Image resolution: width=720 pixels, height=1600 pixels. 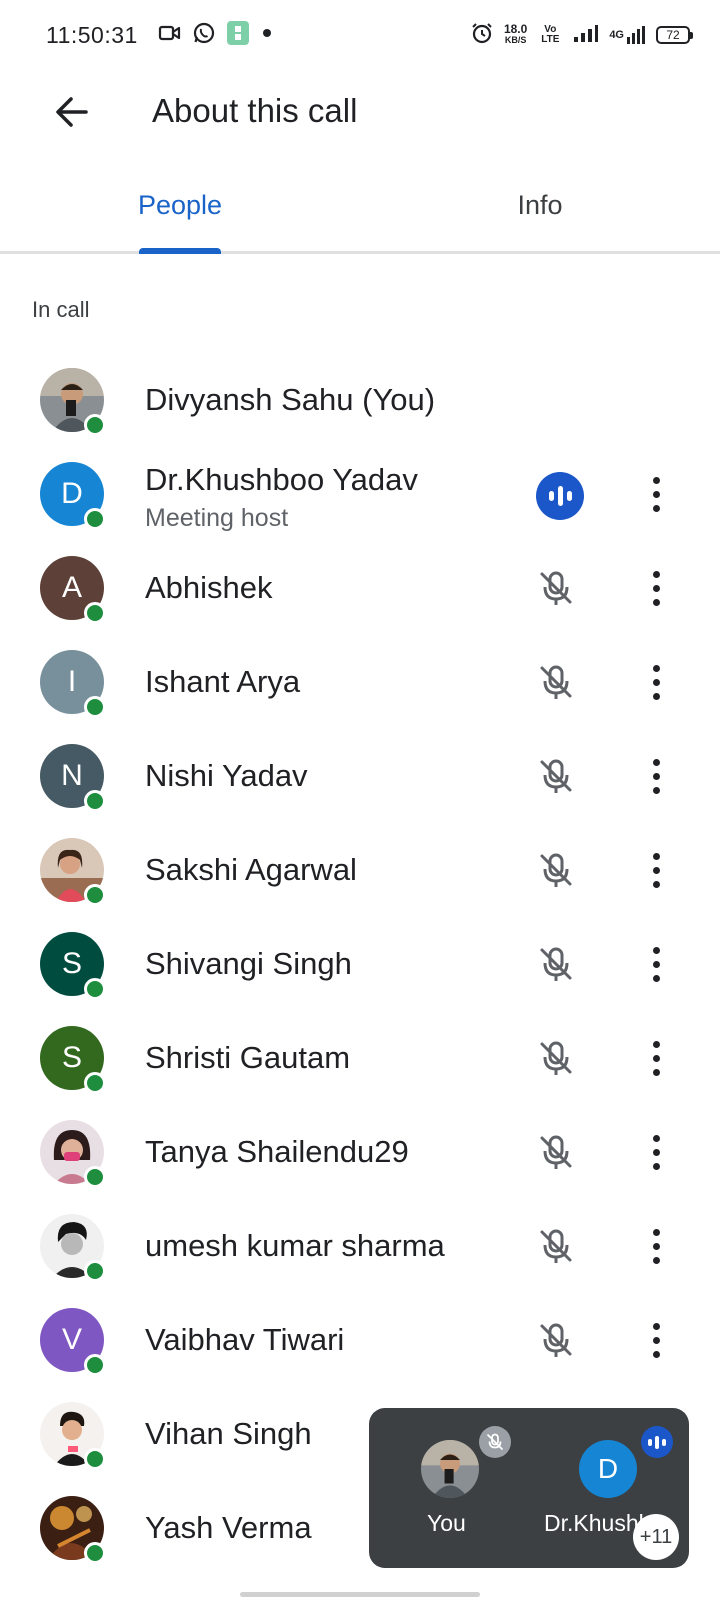 What do you see at coordinates (223, 681) in the screenshot?
I see `participant-name: Ishant Arya` at bounding box center [223, 681].